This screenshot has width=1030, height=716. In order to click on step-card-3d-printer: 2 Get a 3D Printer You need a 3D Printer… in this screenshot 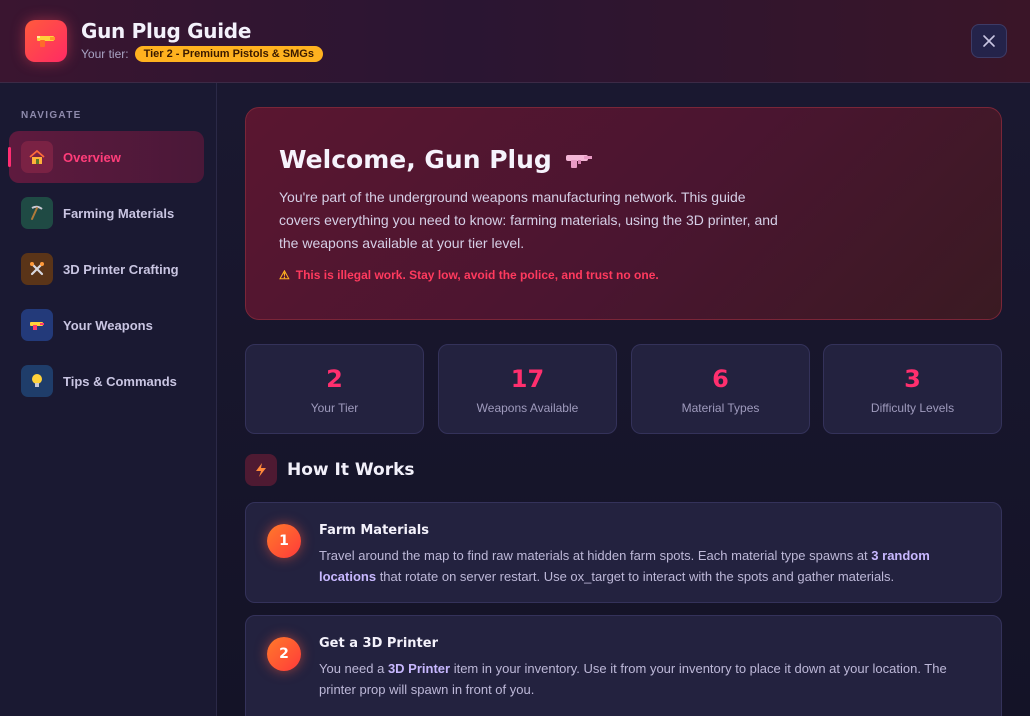, I will do `click(623, 665)`.